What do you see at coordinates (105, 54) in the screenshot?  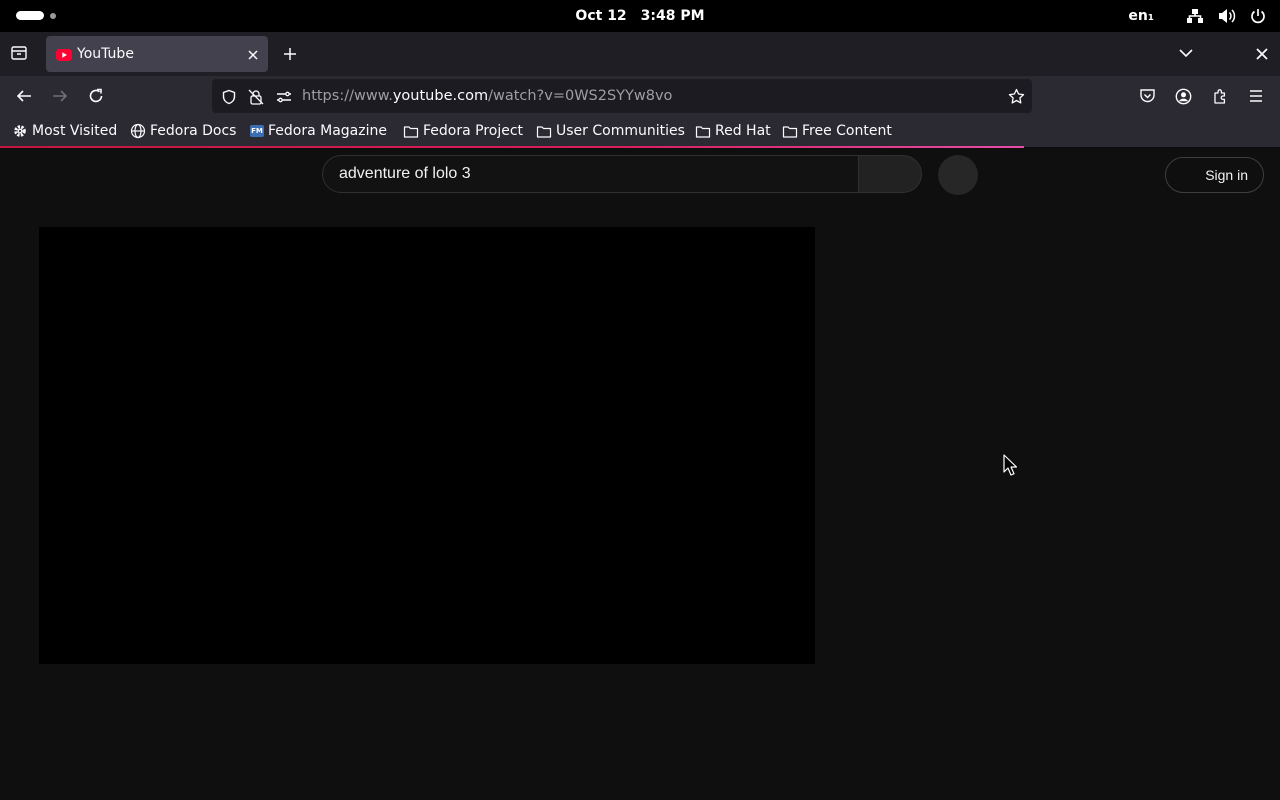 I see `tab-title: YouTube` at bounding box center [105, 54].